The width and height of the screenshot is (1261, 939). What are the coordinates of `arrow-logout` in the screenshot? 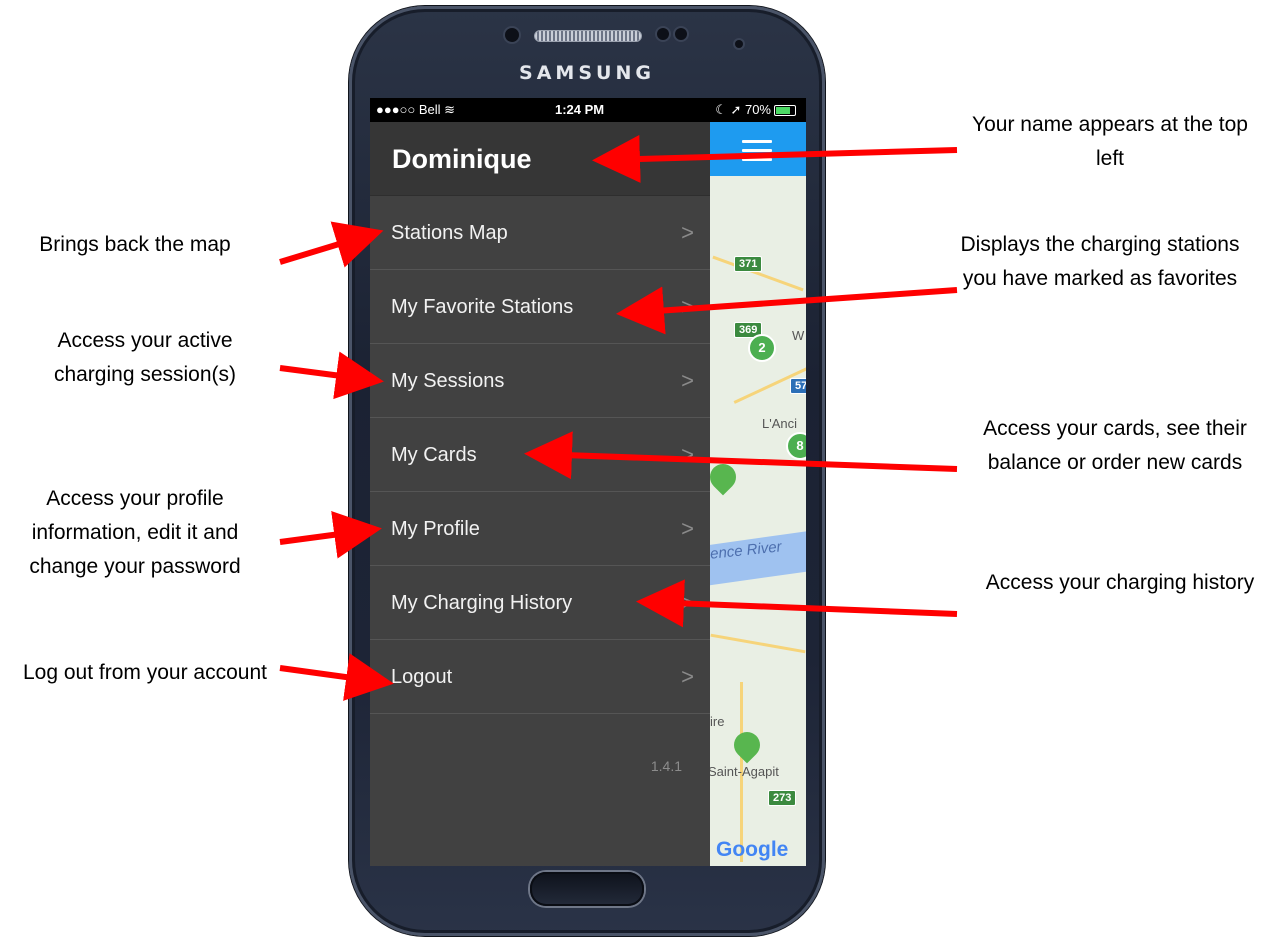 It's located at (336, 677).